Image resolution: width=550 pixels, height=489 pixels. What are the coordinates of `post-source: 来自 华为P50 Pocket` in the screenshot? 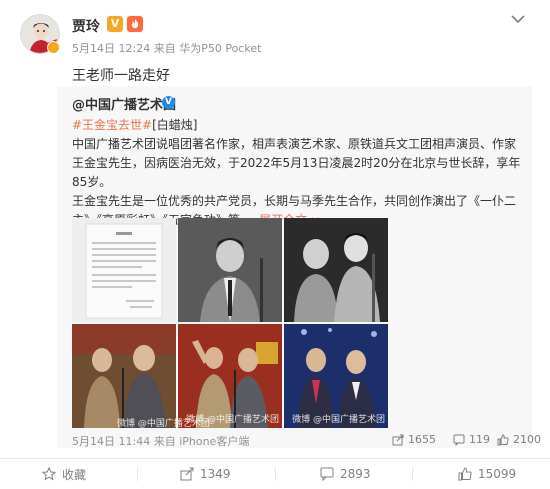 It's located at (207, 48).